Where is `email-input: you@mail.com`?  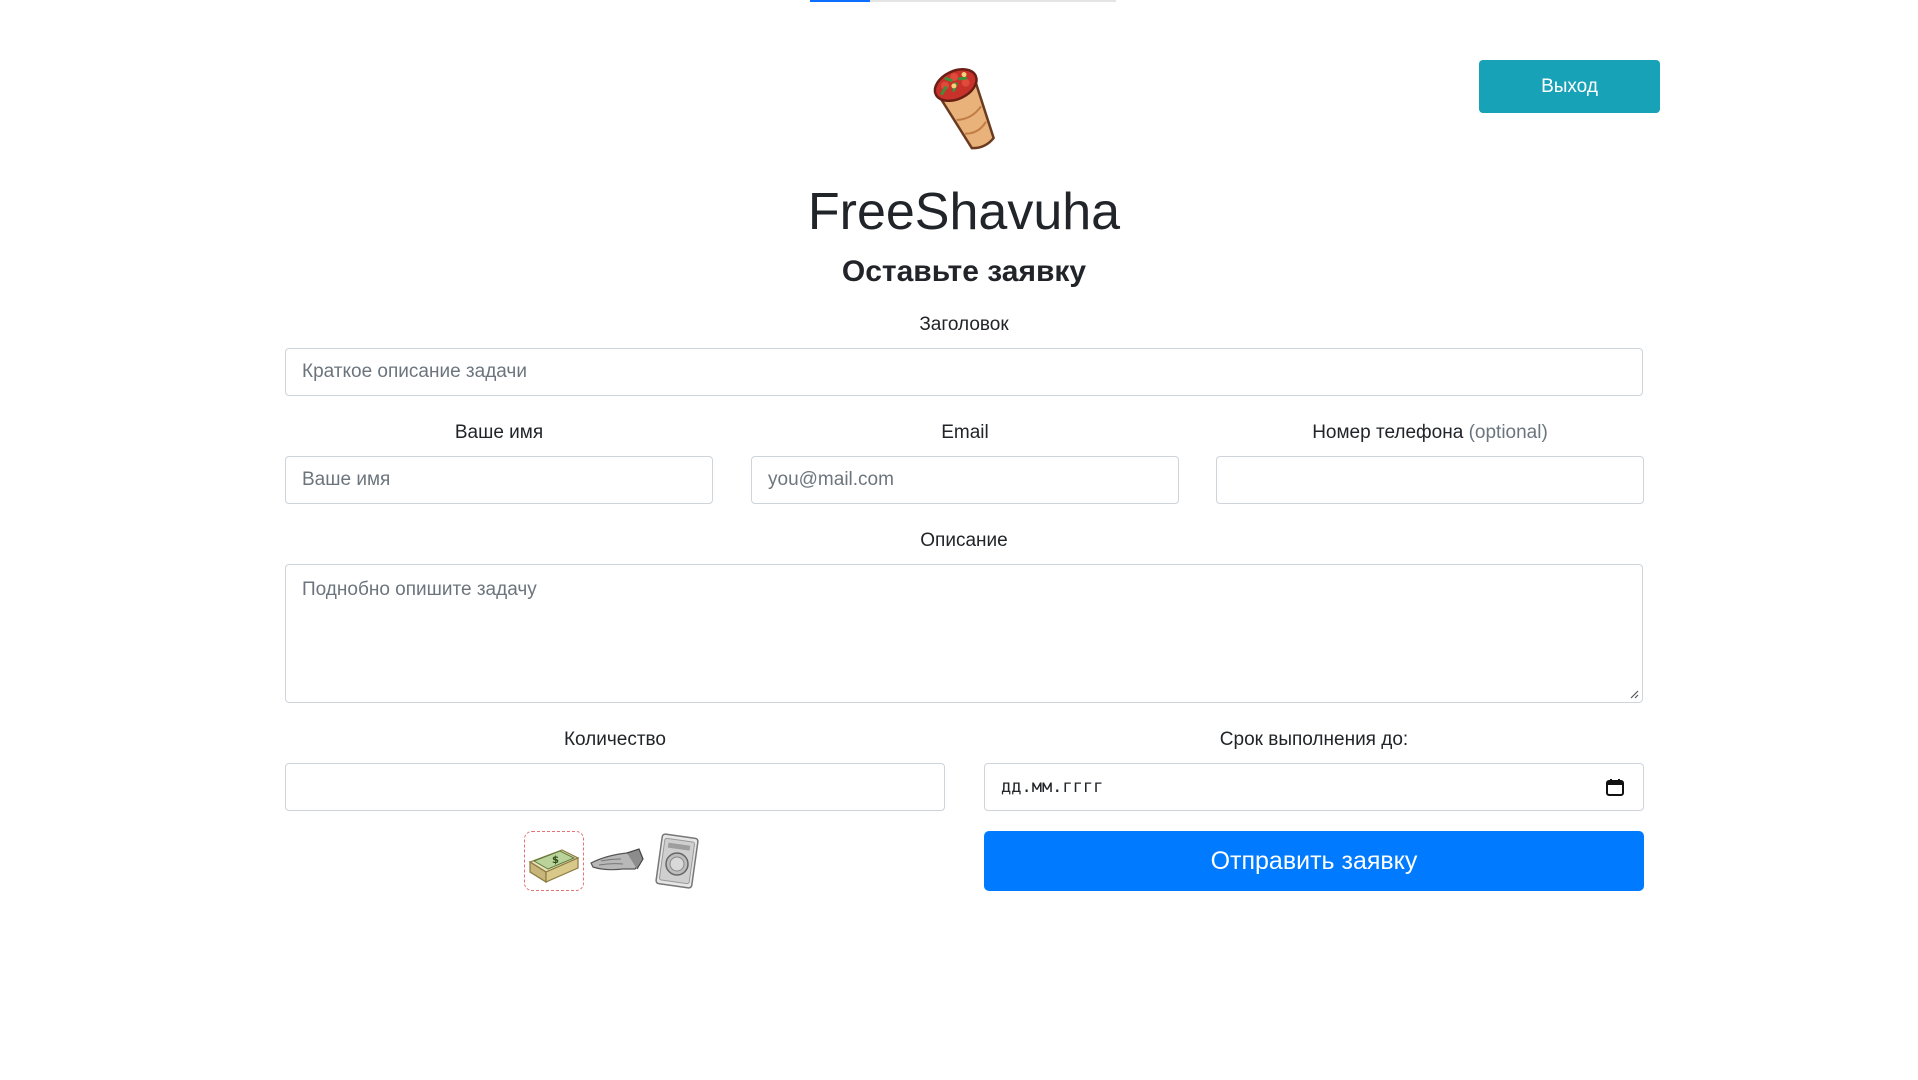 email-input: you@mail.com is located at coordinates (965, 480).